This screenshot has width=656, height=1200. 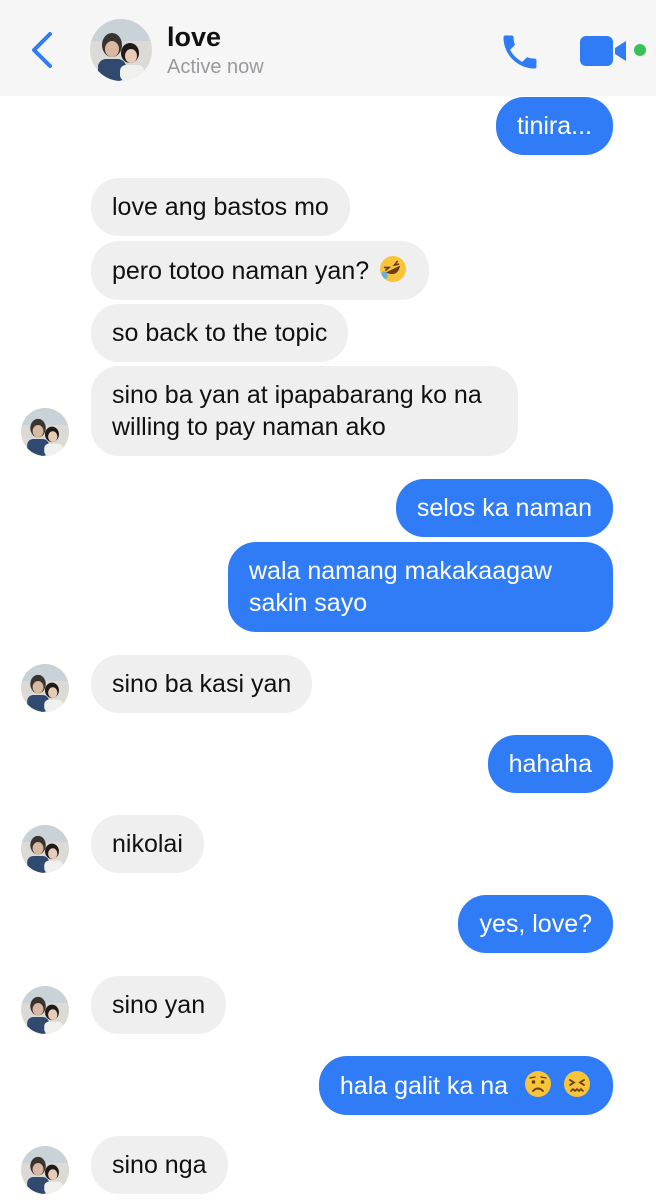 I want to click on phone-icon, so click(x=520, y=52).